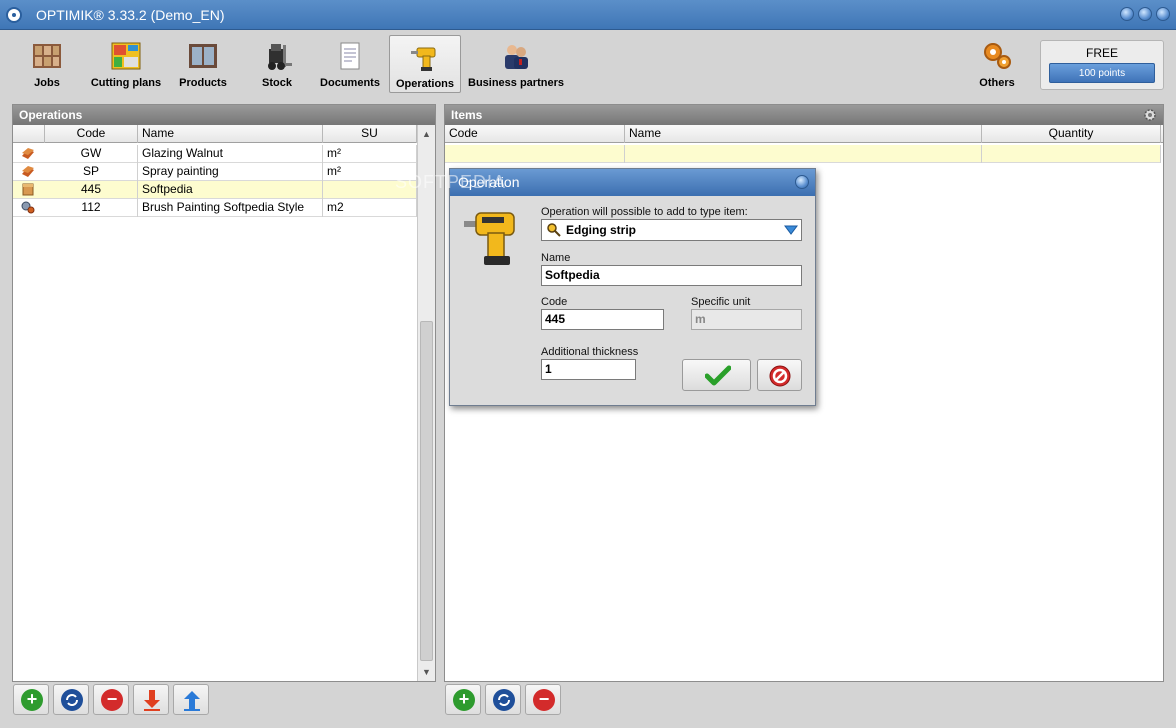 This screenshot has height=728, width=1176. What do you see at coordinates (1163, 14) in the screenshot?
I see `close-button` at bounding box center [1163, 14].